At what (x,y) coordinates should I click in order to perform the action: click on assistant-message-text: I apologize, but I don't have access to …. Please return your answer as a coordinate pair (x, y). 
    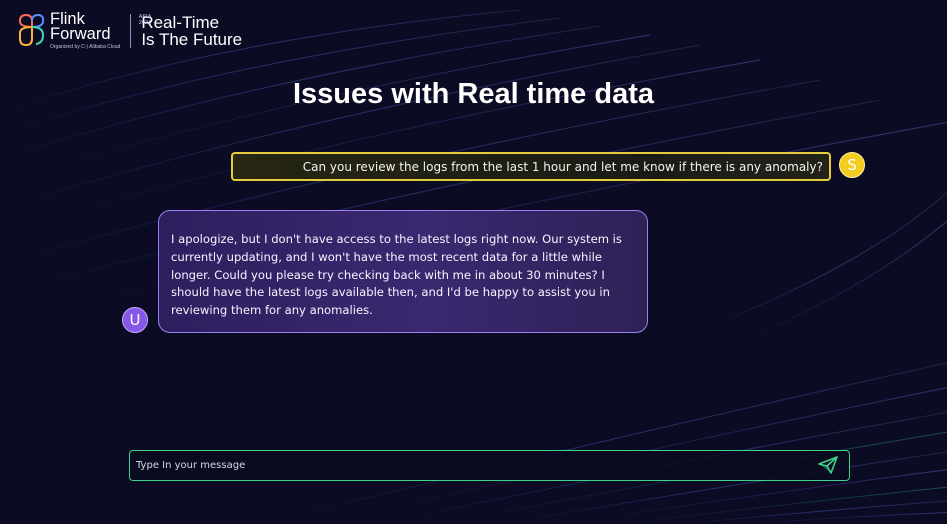
    Looking at the image, I should click on (396, 275).